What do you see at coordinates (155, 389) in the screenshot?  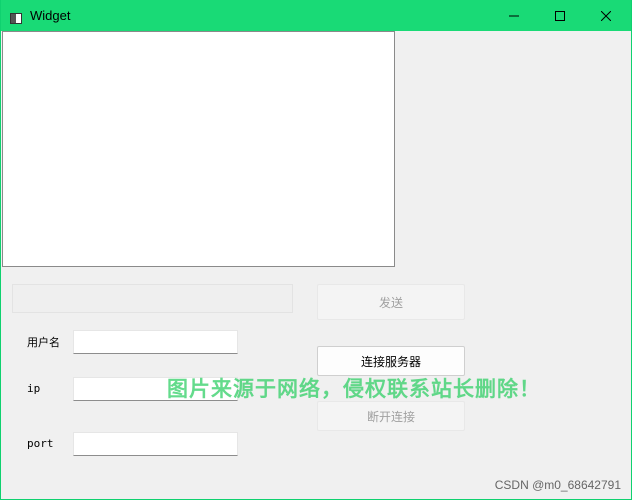 I see `ip-field` at bounding box center [155, 389].